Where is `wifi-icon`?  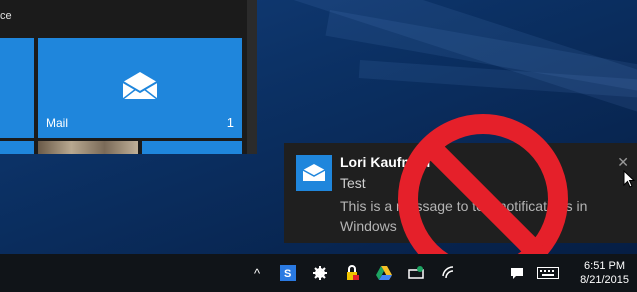 wifi-icon is located at coordinates (449, 273).